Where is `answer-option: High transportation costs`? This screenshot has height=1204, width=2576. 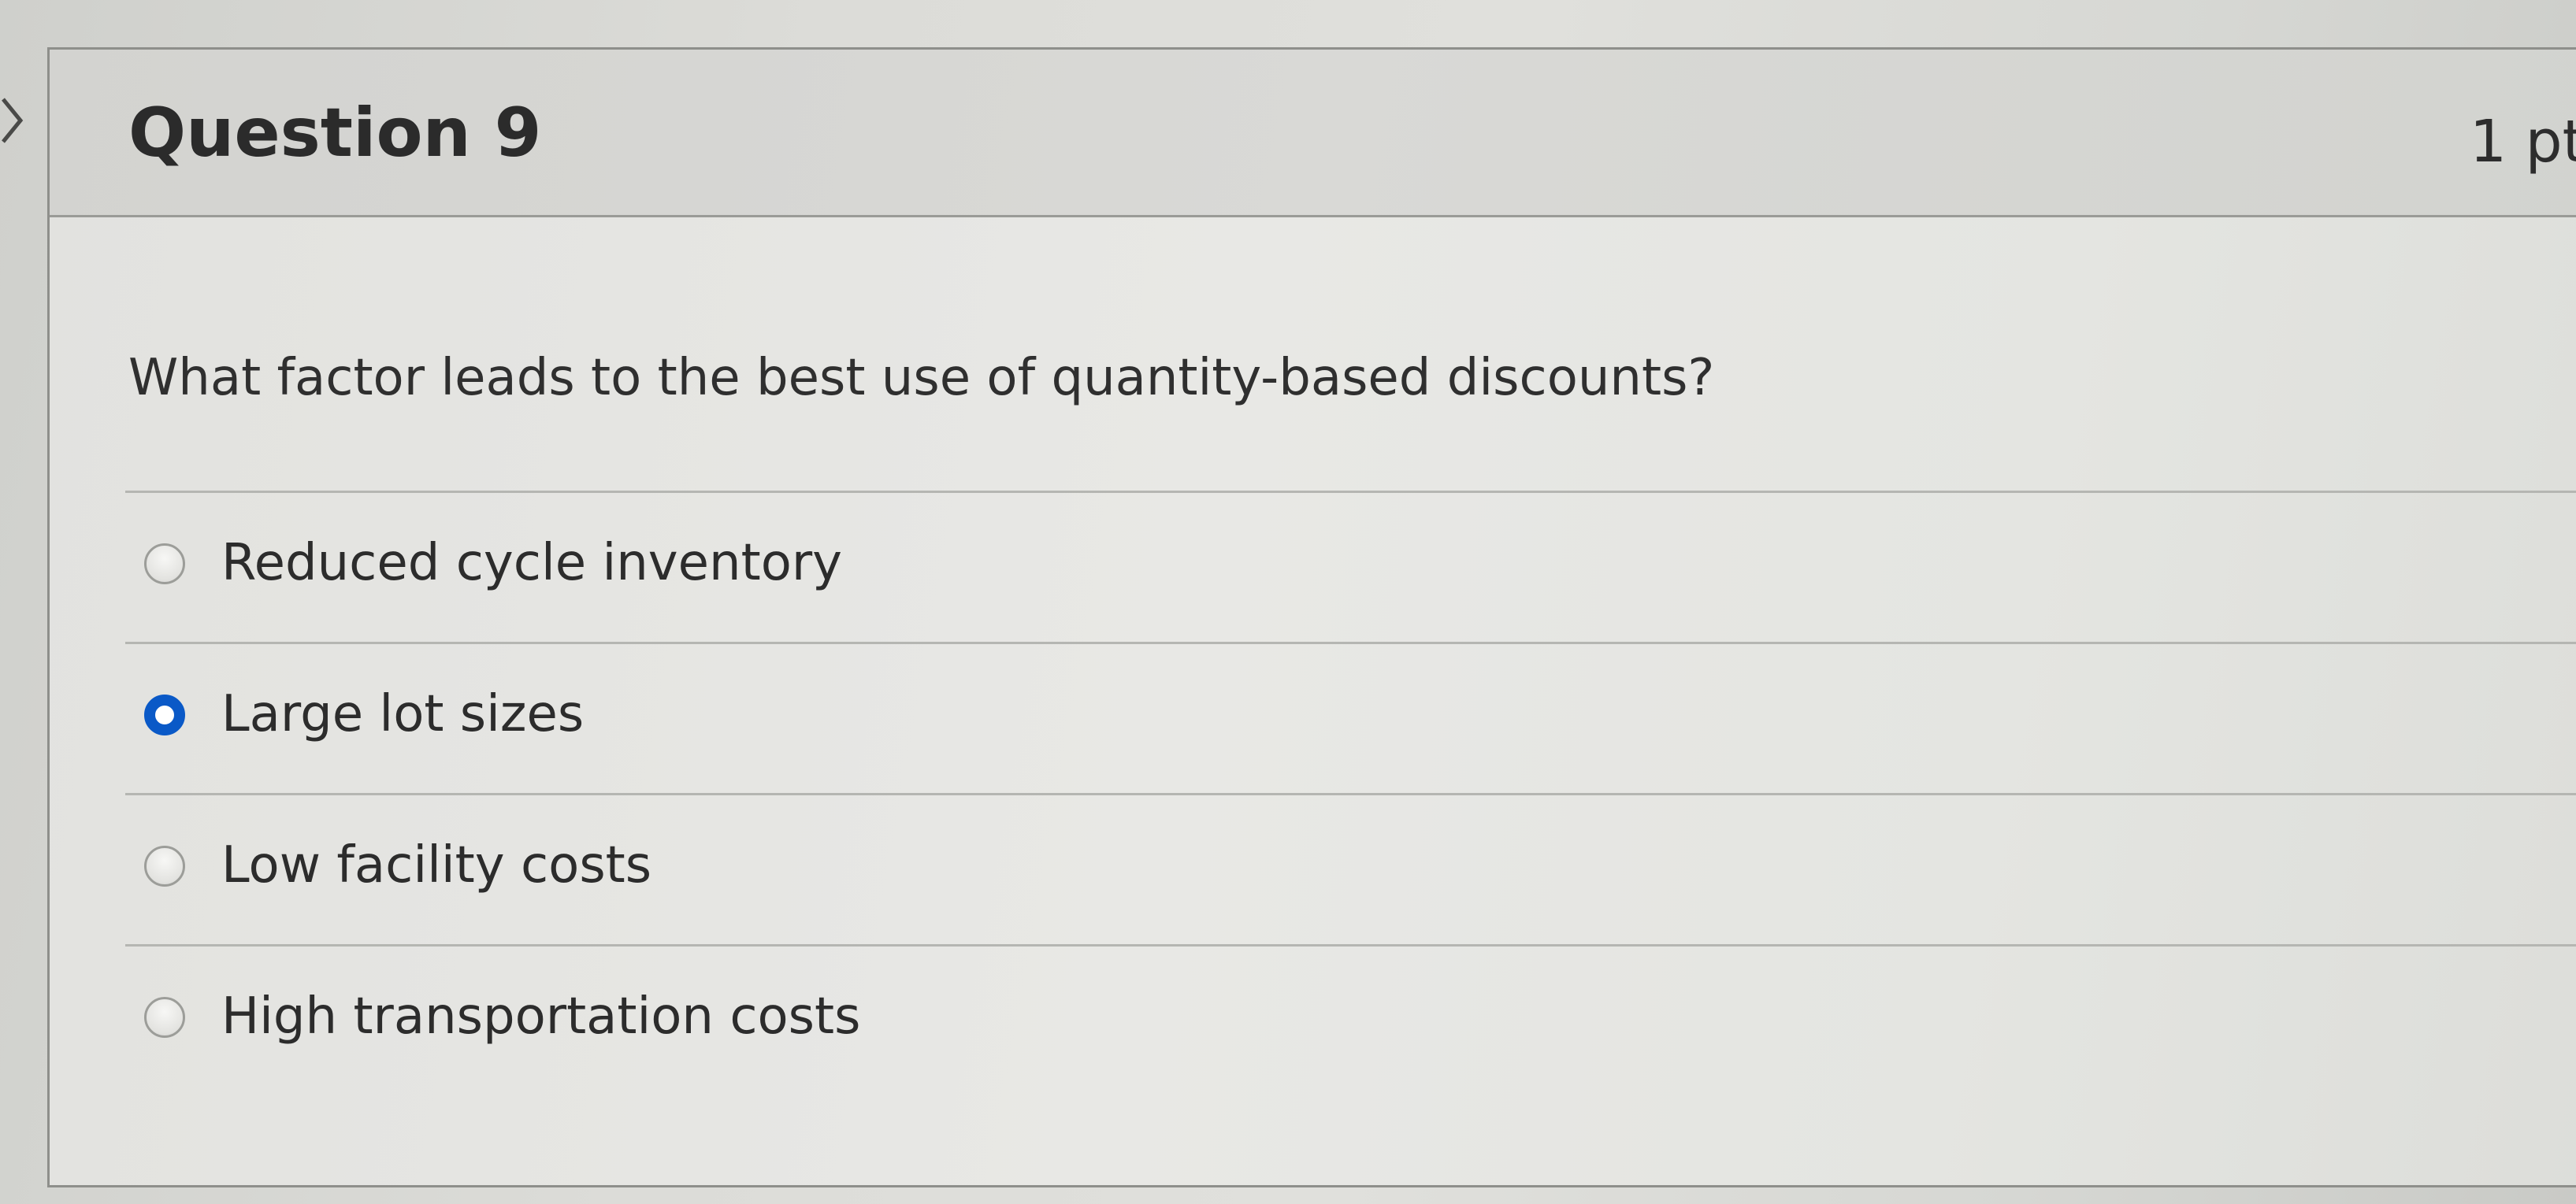 answer-option: High transportation costs is located at coordinates (1350, 1019).